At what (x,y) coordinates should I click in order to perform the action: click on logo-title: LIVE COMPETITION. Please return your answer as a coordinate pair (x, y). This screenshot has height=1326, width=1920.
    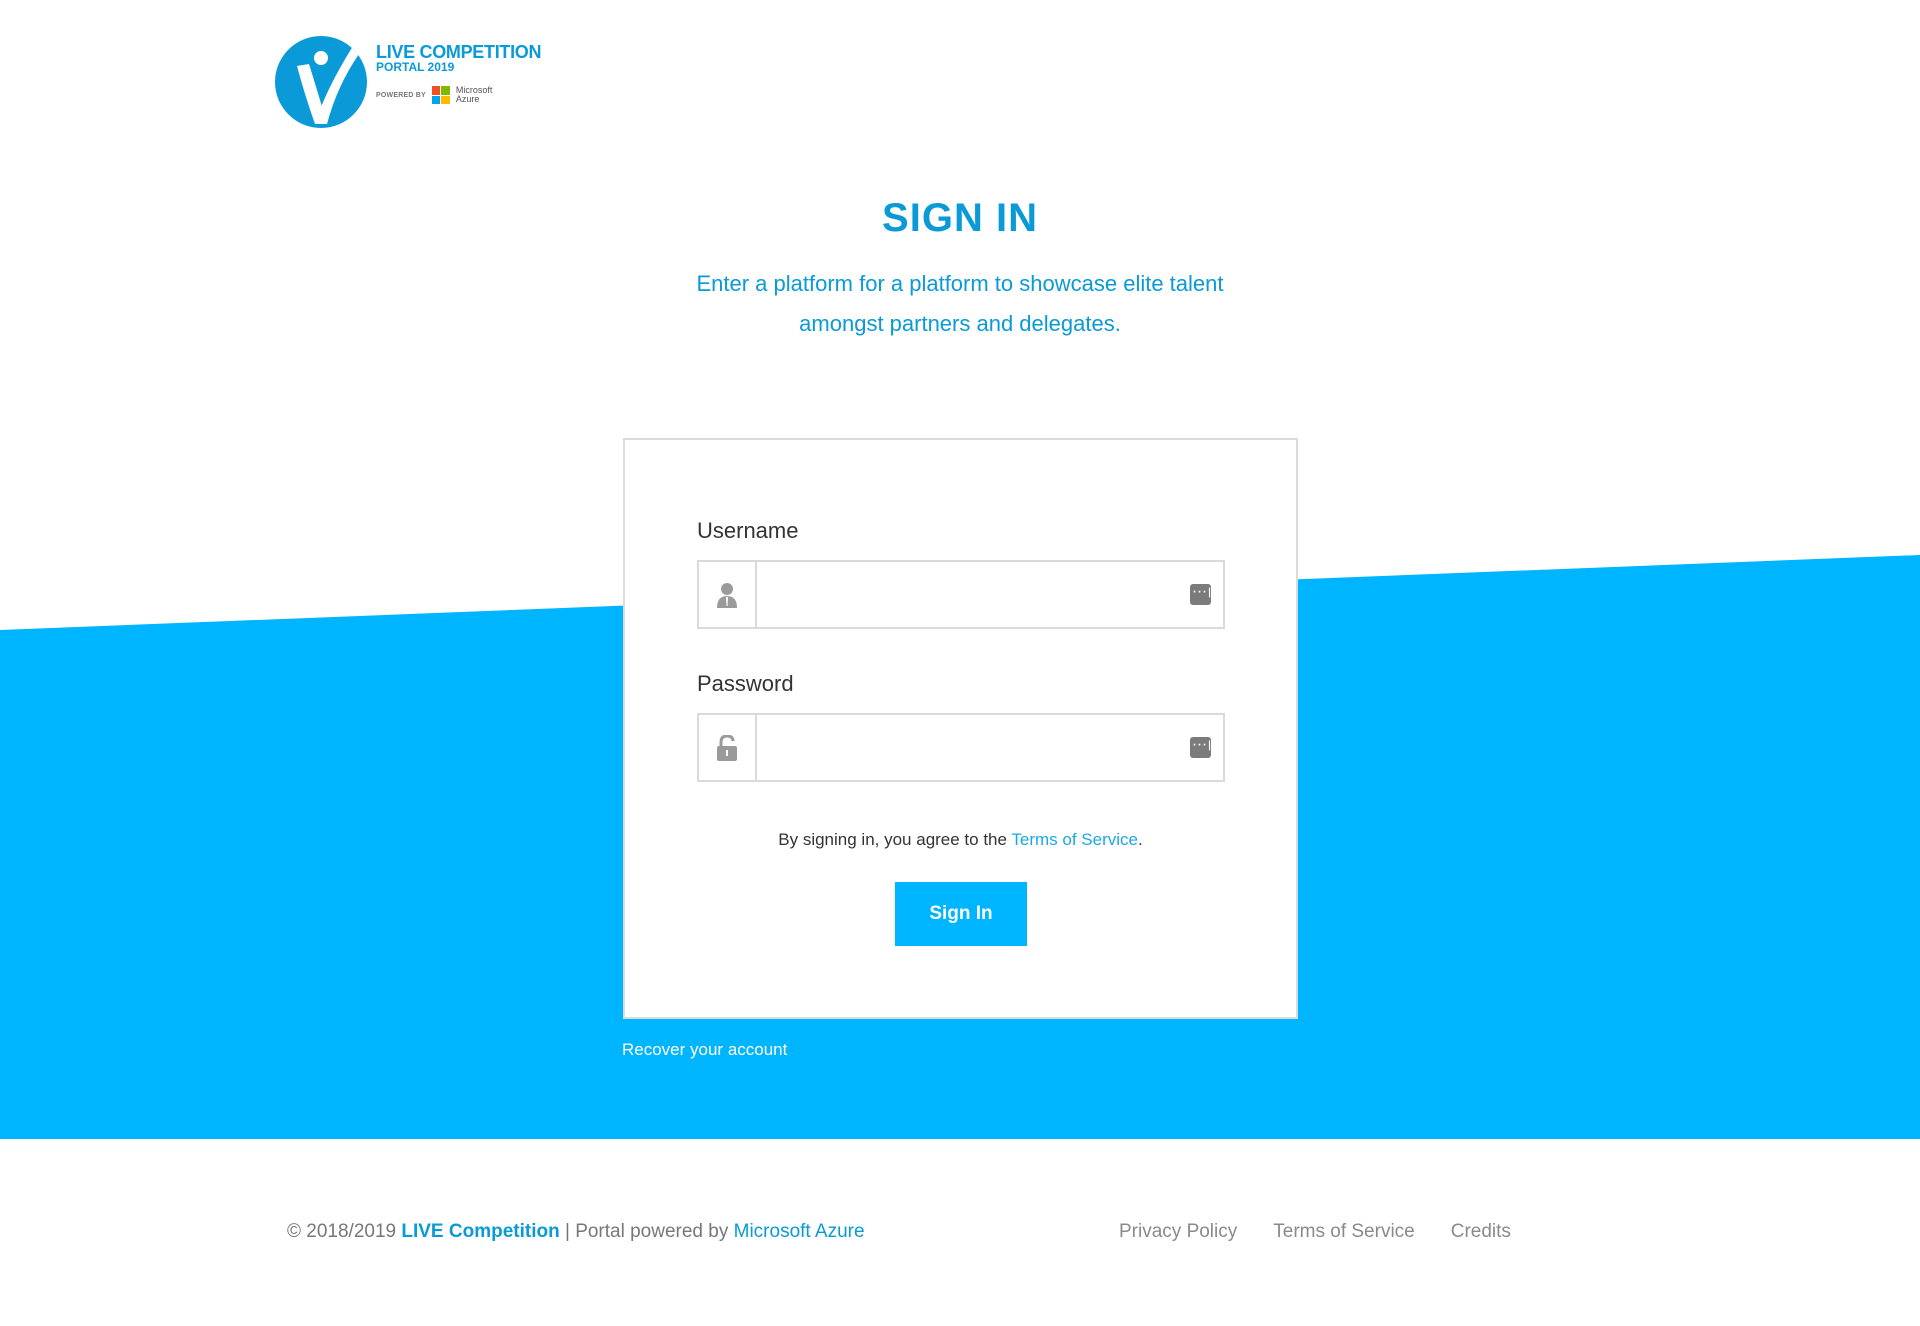
    Looking at the image, I should click on (459, 52).